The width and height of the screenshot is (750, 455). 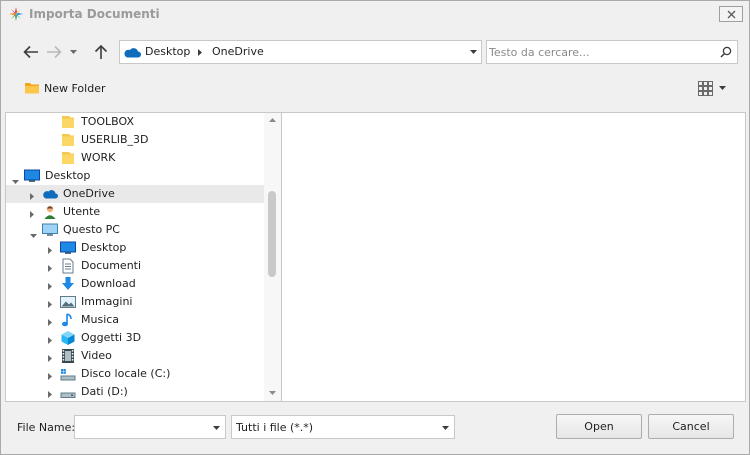 I want to click on user-icon, so click(x=50, y=212).